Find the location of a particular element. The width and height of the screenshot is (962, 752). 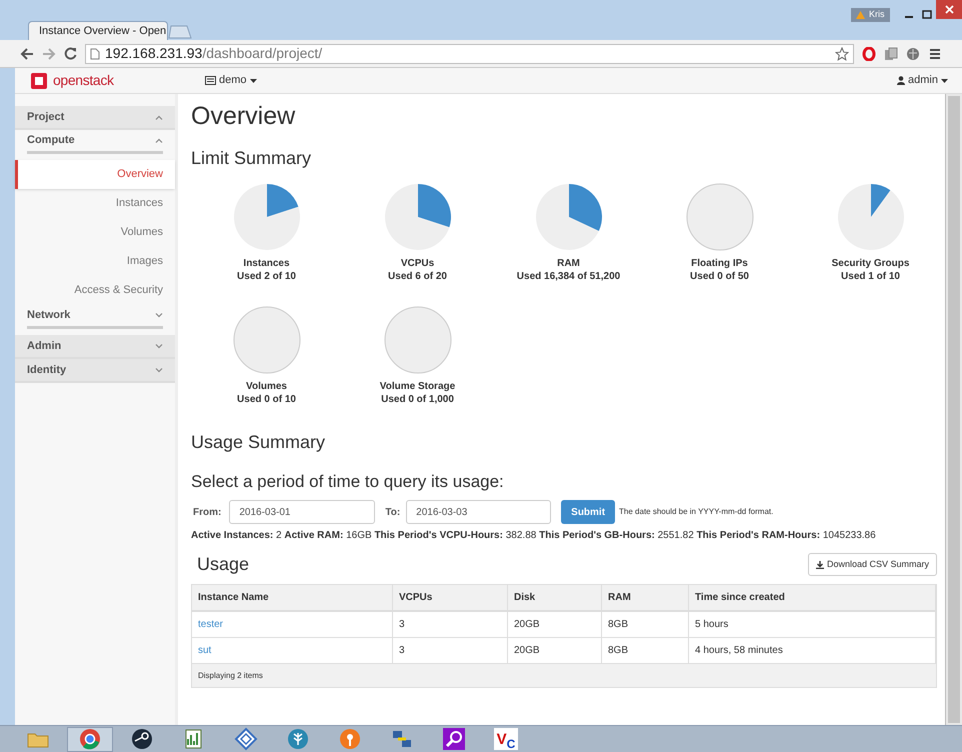

scrollbar is located at coordinates (953, 409).